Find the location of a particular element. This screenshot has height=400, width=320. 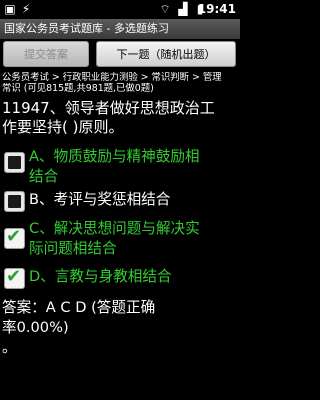

option-c: ✔ C、解决思想问题与解决实 际问题相结合 is located at coordinates (121, 240).